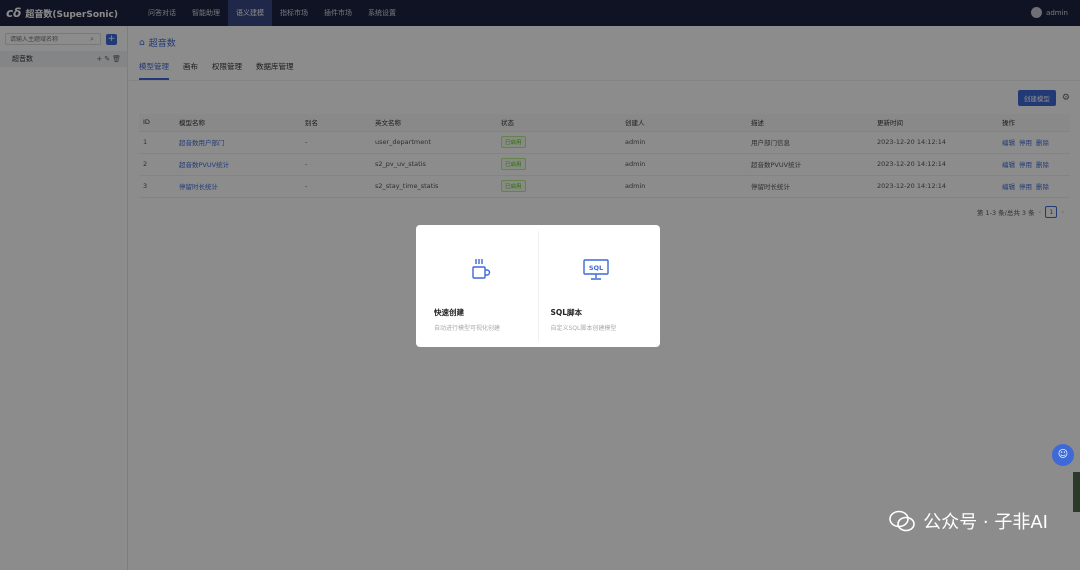 The image size is (1080, 570). What do you see at coordinates (985, 522) in the screenshot?
I see `watermark-text: 公众号 · 子非AI` at bounding box center [985, 522].